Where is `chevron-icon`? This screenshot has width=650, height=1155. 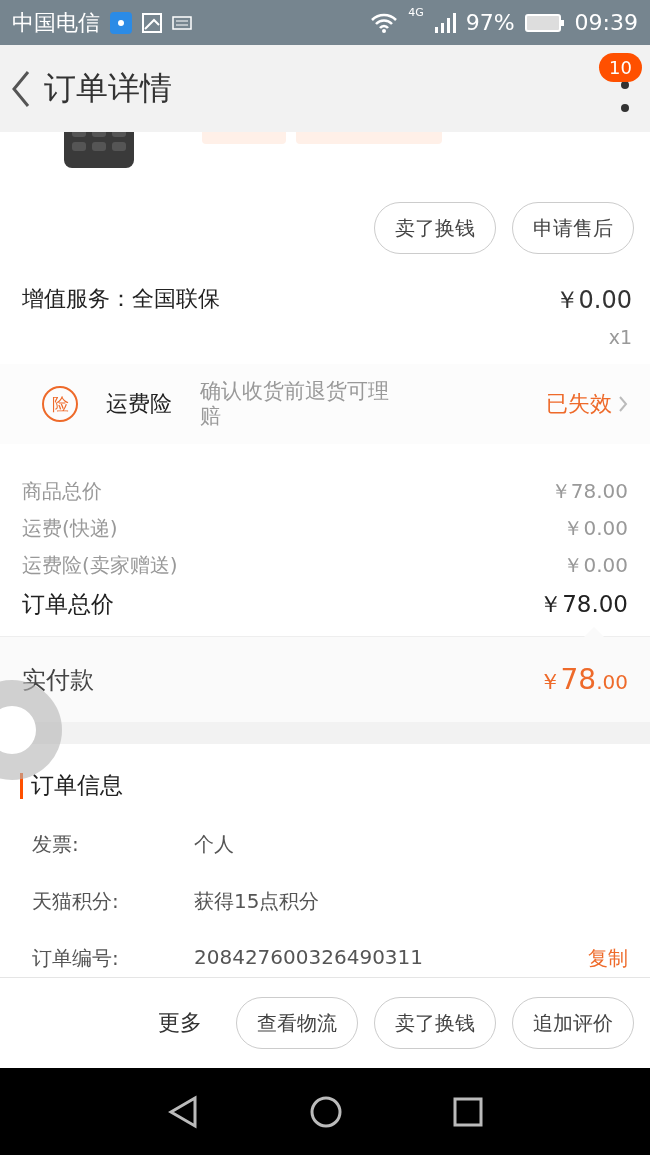
chevron-icon is located at coordinates (623, 404).